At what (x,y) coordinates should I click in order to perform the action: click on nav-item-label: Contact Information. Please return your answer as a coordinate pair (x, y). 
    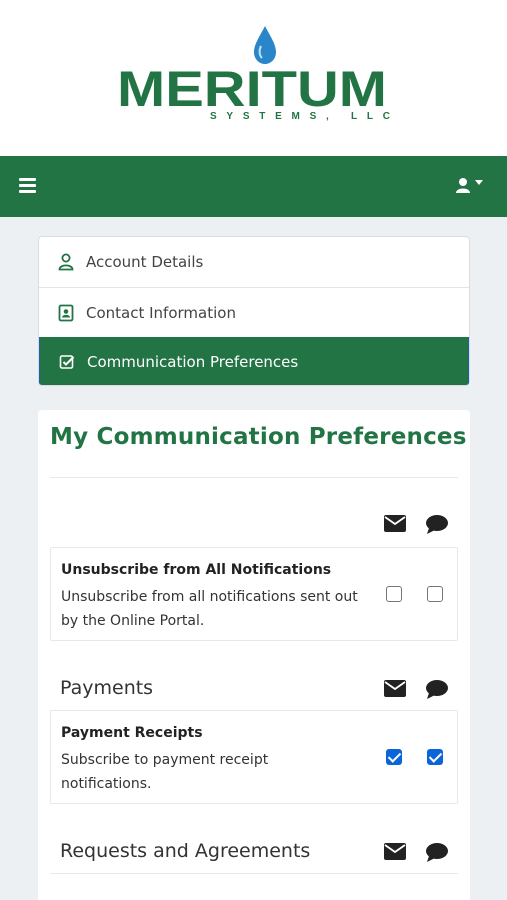
    Looking at the image, I should click on (161, 312).